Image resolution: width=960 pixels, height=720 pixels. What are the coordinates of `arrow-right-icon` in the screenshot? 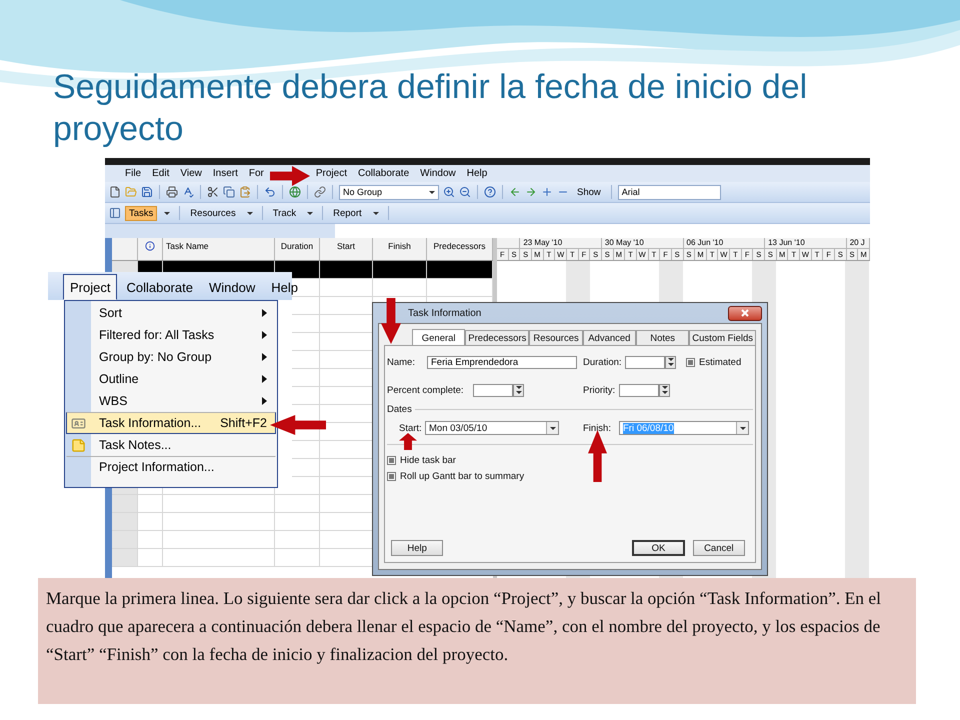 It's located at (531, 192).